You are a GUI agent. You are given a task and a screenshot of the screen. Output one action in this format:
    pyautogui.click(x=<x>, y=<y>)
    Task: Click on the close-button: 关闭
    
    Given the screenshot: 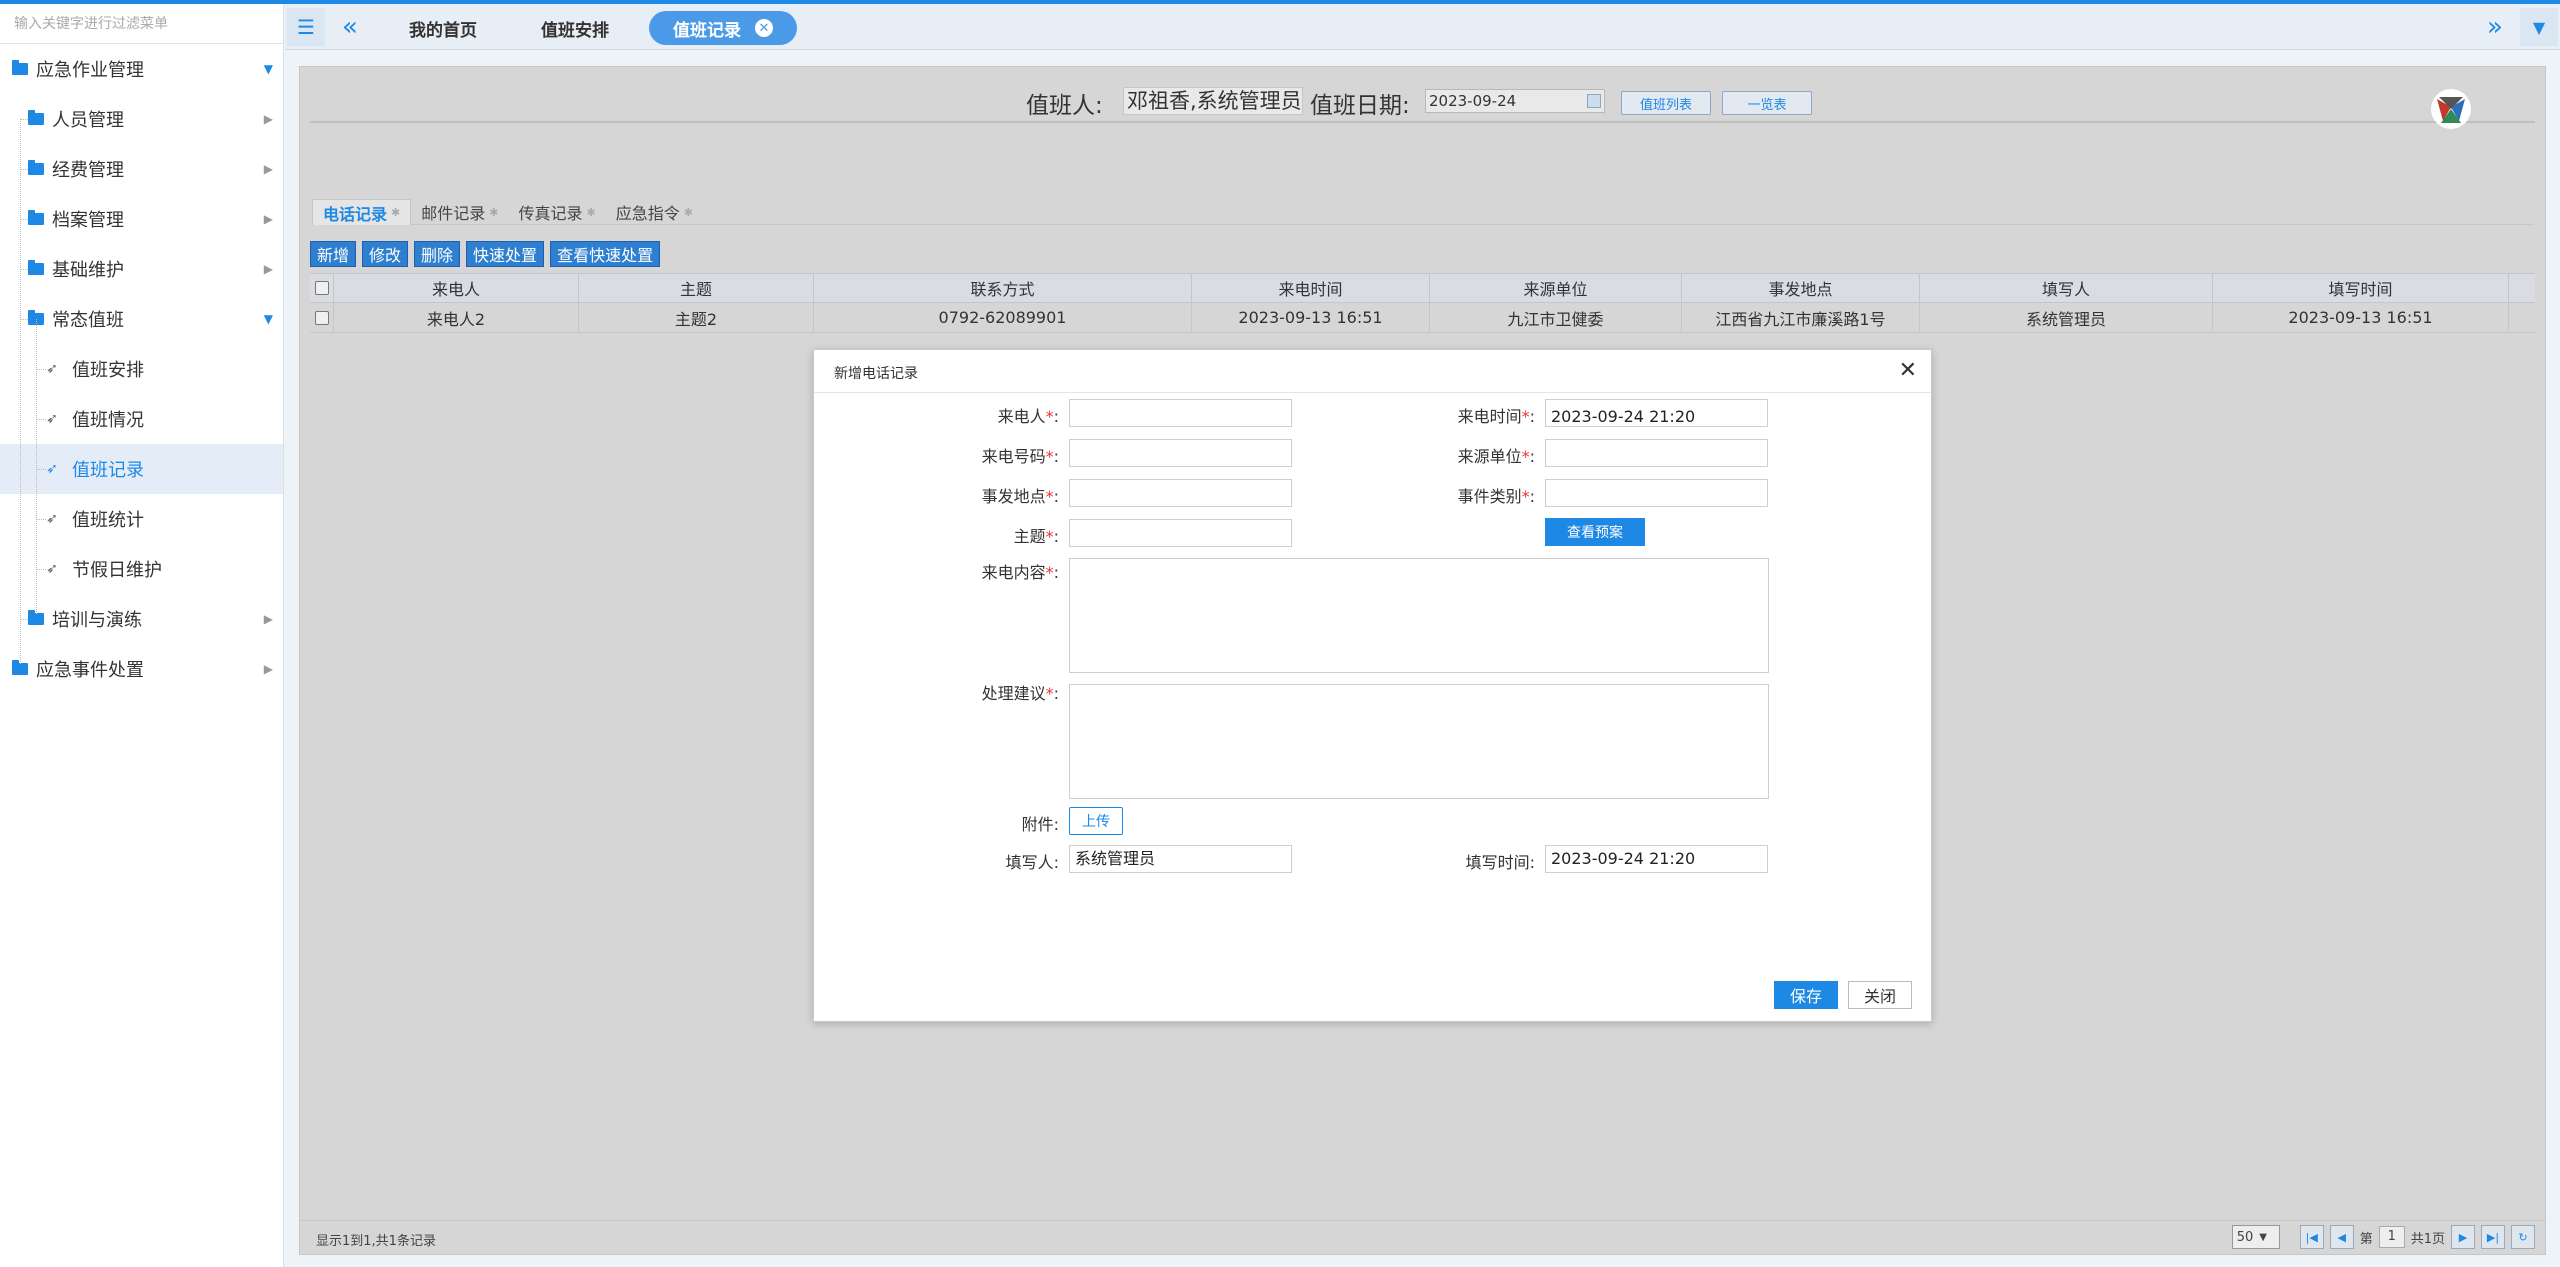 What is the action you would take?
    pyautogui.click(x=1880, y=995)
    